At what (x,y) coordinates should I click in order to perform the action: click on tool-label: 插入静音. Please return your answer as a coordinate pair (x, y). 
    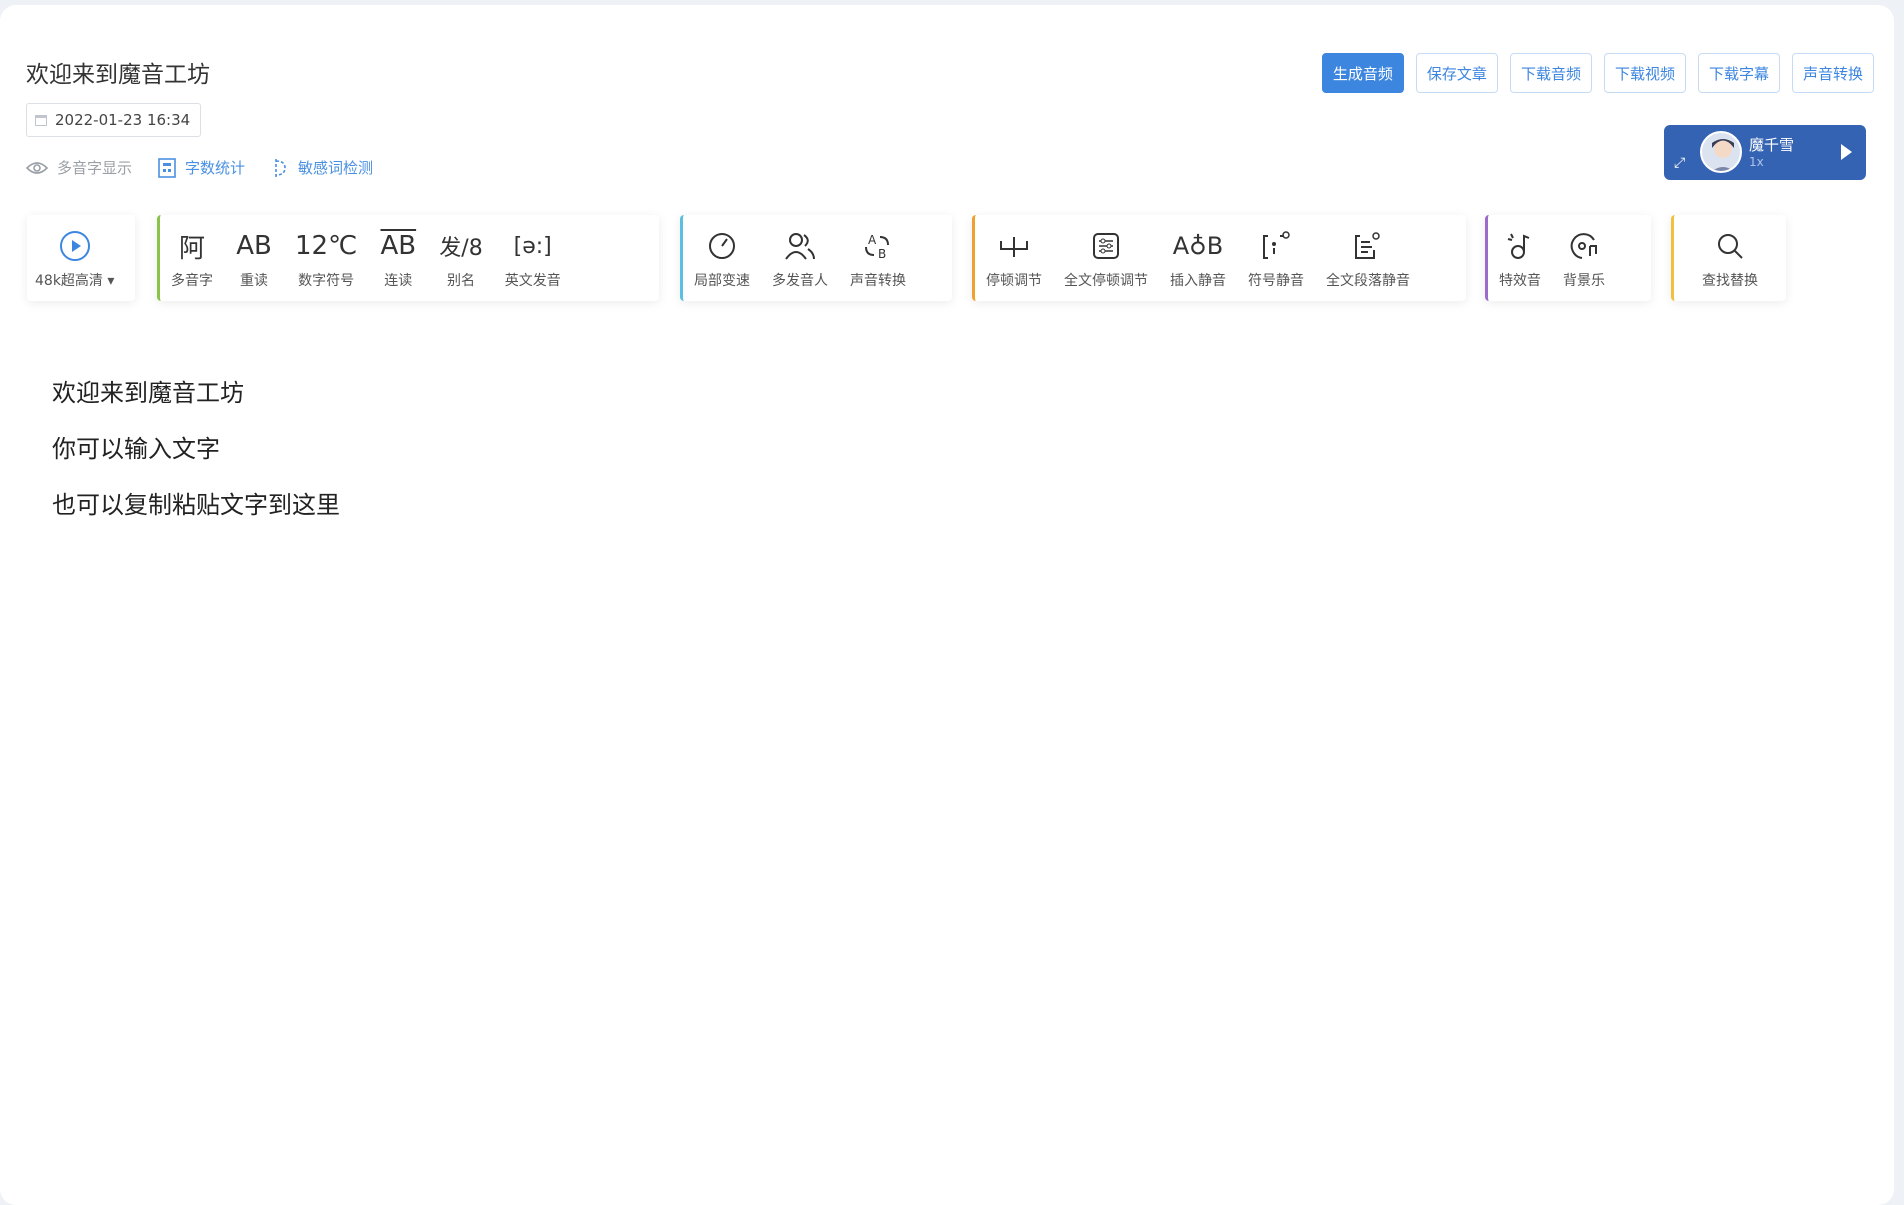
    Looking at the image, I should click on (1198, 281).